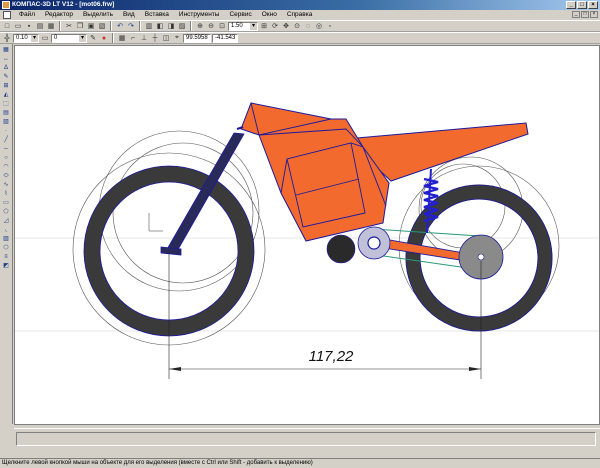 The height and width of the screenshot is (468, 600). I want to click on snap-icon: ⊥, so click(144, 38).